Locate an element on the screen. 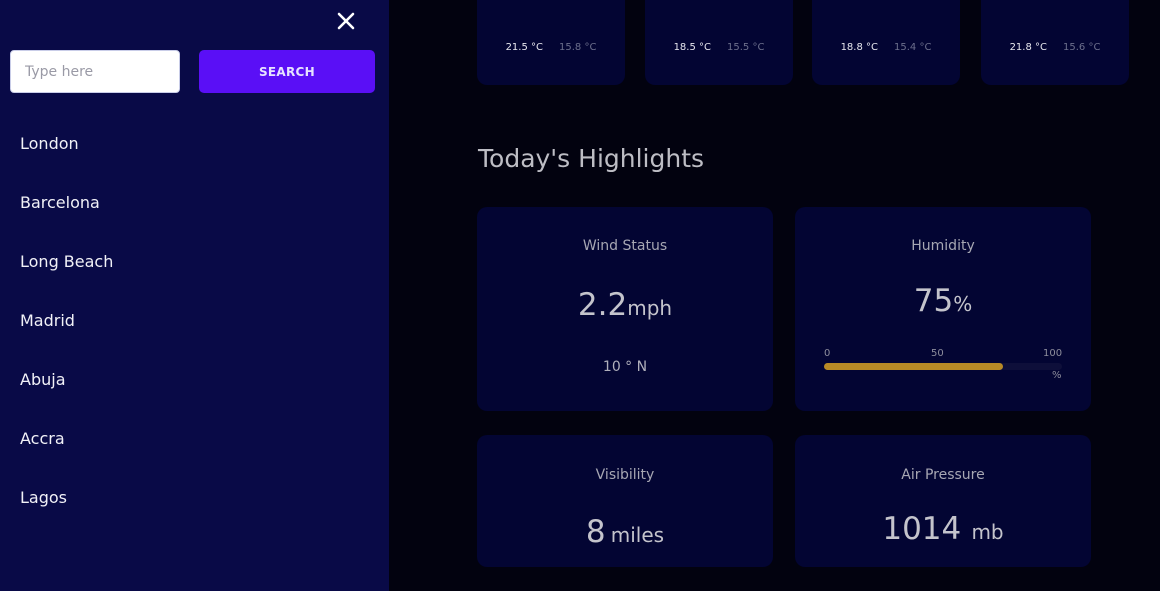  forecast-min-temp: 15.6 °C is located at coordinates (1082, 47).